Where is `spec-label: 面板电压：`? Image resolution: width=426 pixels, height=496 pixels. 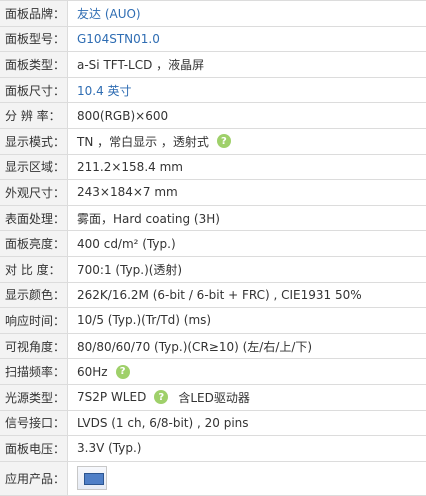
spec-label: 面板电压： is located at coordinates (34, 448).